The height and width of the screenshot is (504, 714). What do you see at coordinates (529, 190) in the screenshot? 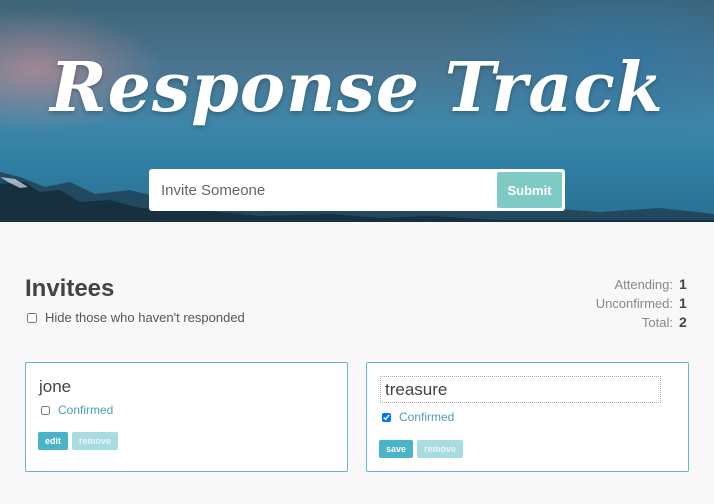
I see `submit-button: Submit` at bounding box center [529, 190].